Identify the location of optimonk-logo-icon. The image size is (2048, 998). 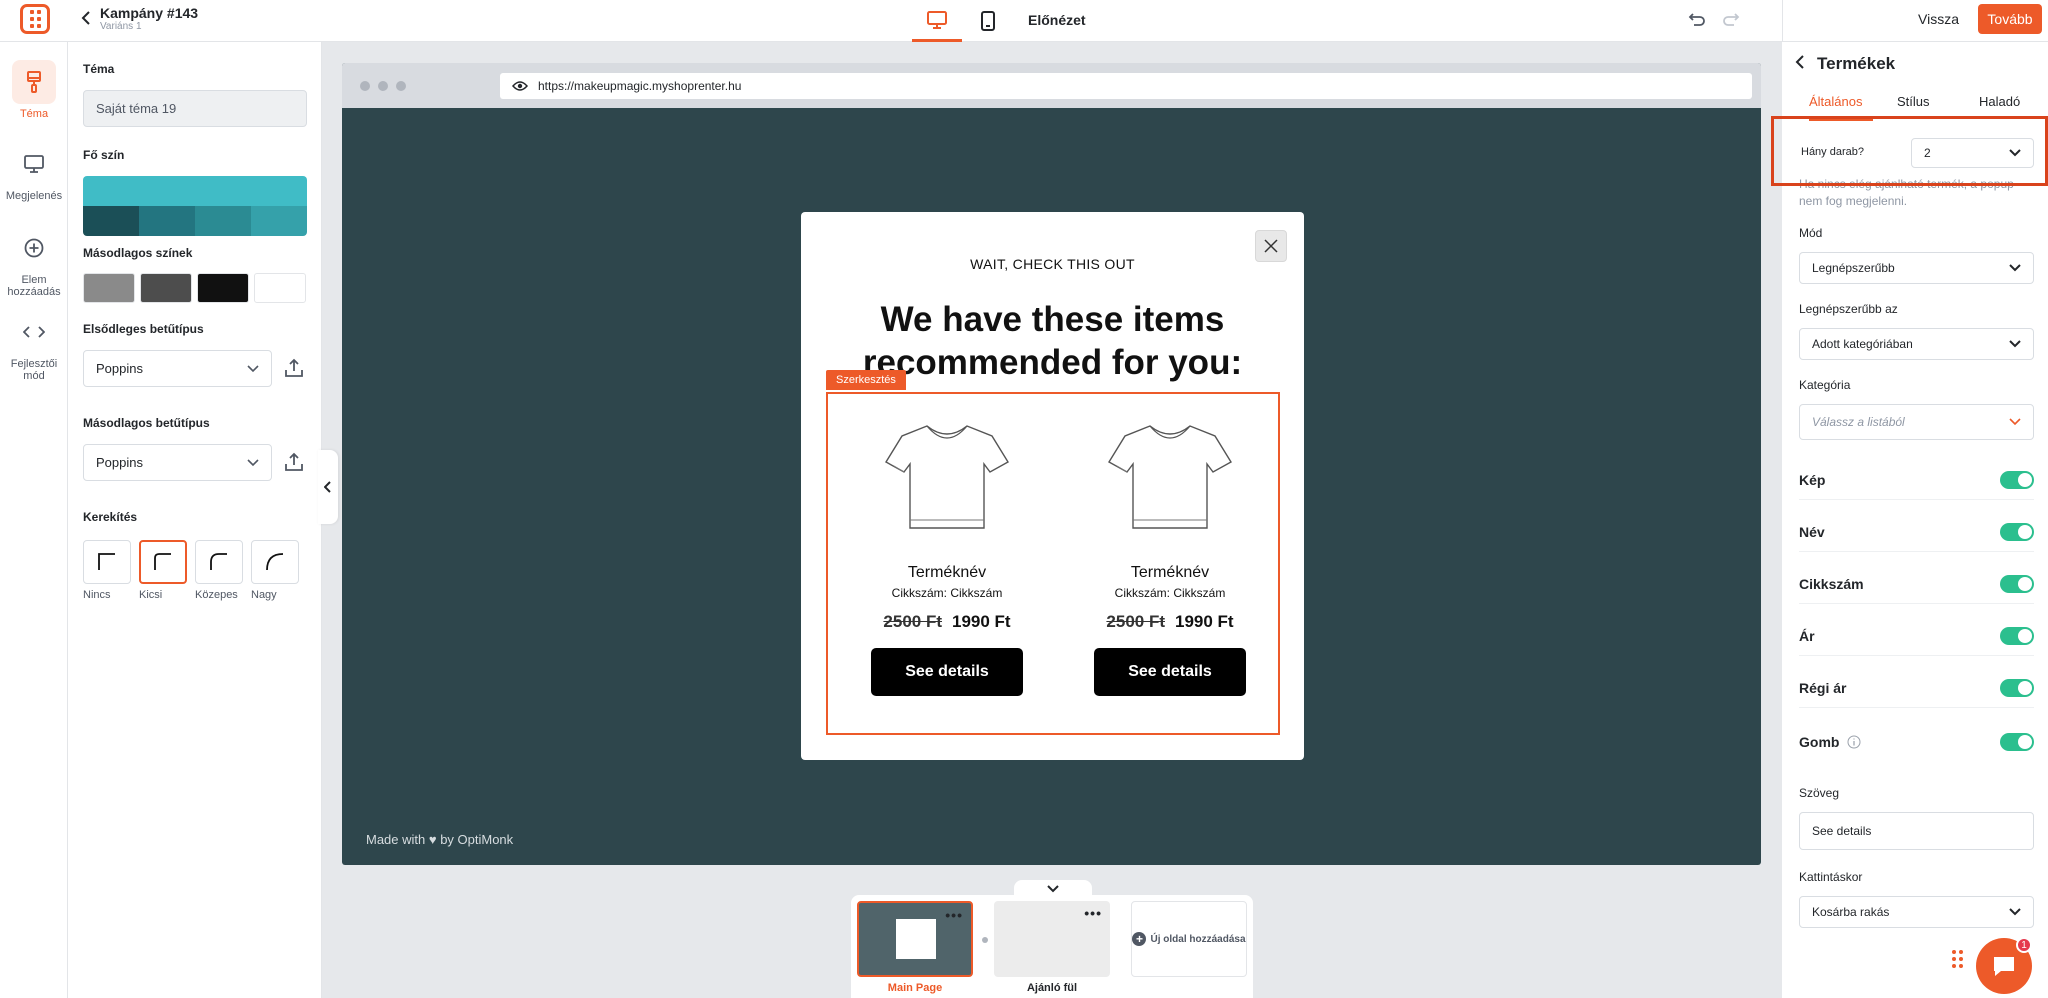
(35, 19).